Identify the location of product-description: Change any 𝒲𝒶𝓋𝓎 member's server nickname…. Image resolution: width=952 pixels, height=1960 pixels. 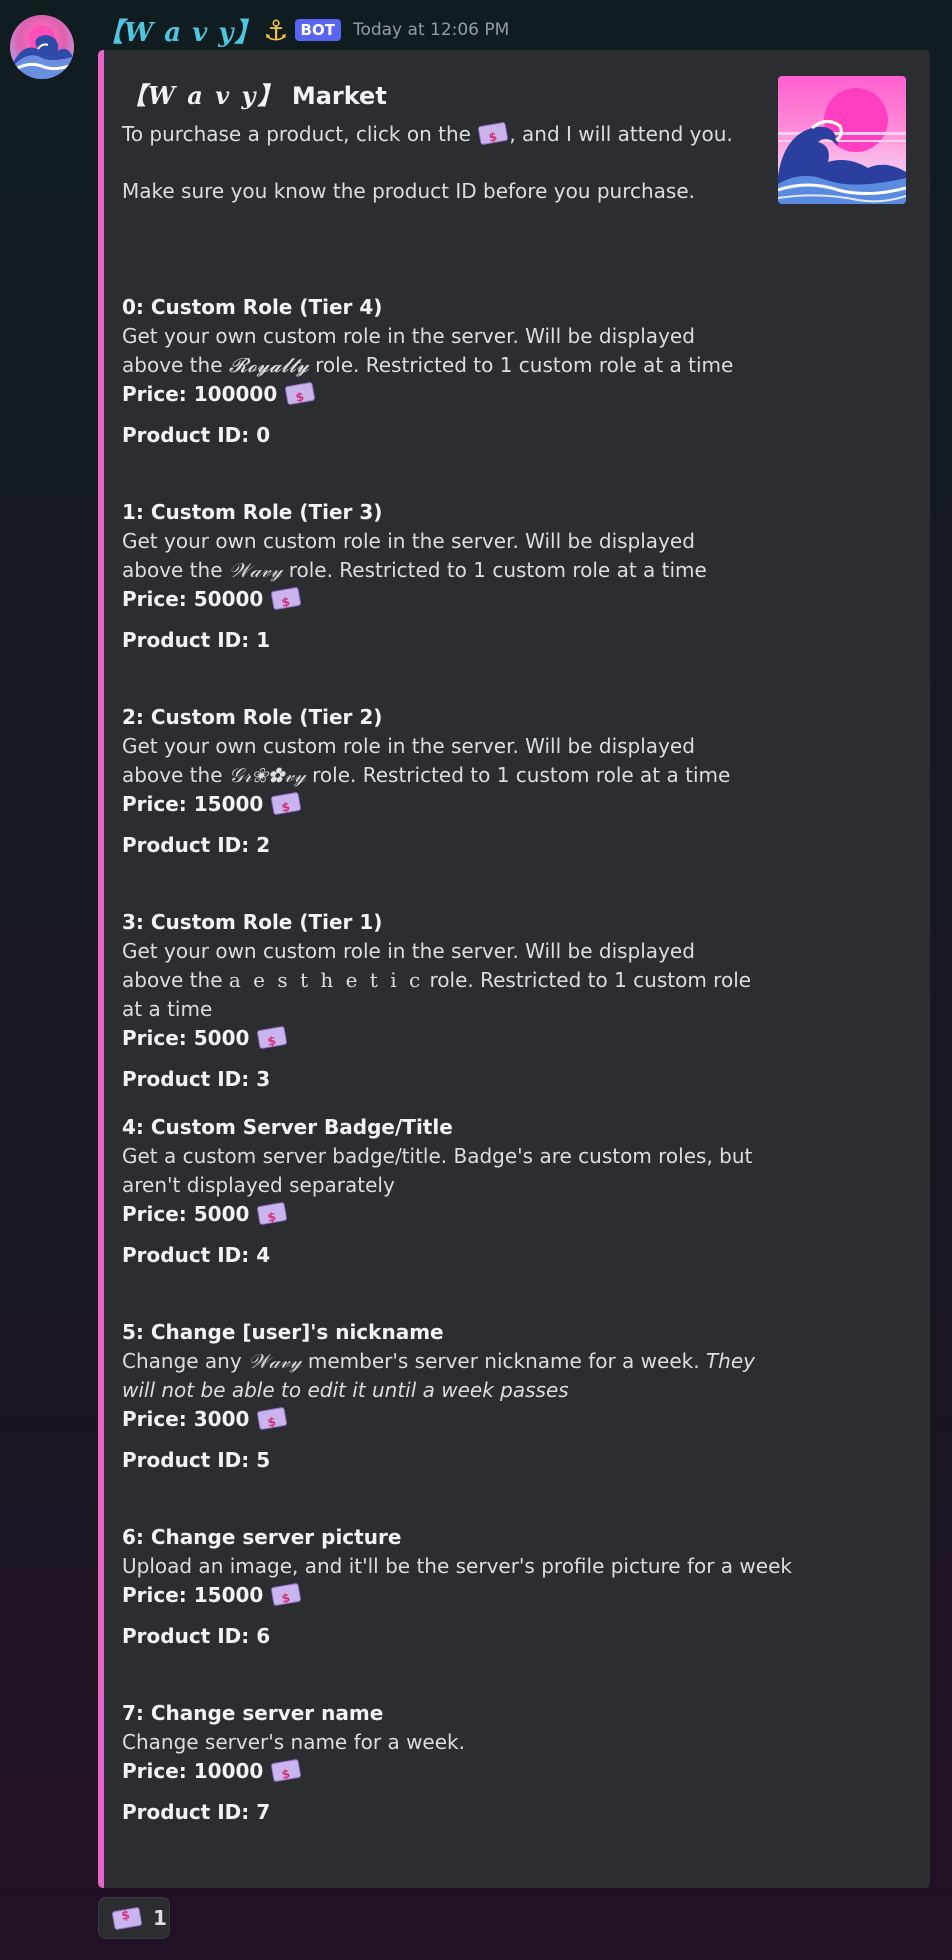
(442, 1376).